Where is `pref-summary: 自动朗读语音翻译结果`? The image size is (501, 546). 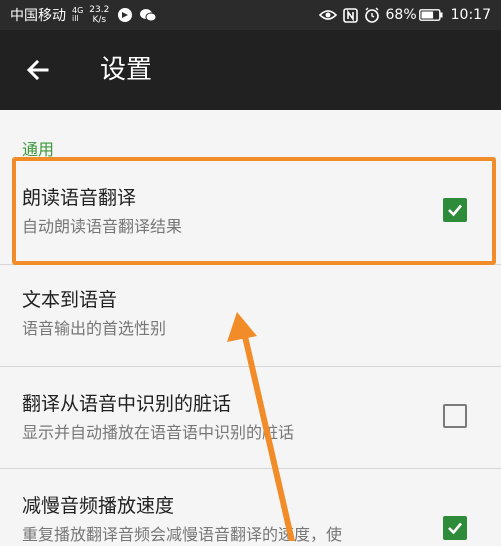
pref-summary: 自动朗读语音翻译结果 is located at coordinates (102, 226).